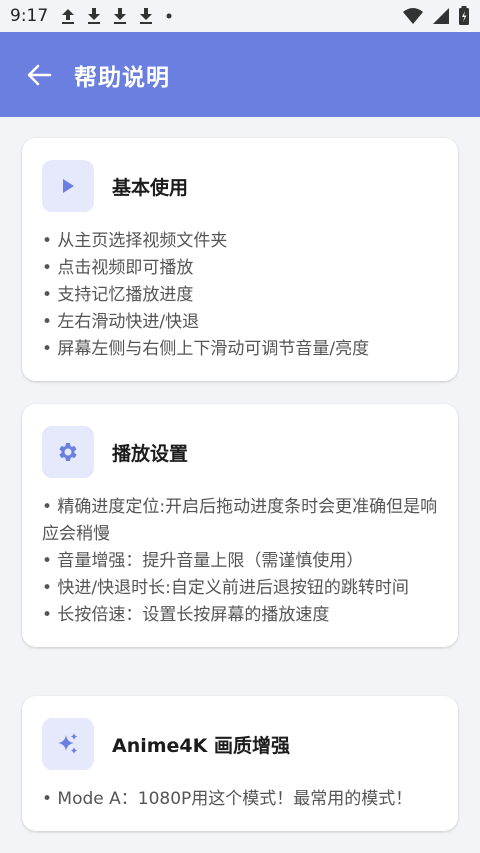  What do you see at coordinates (240, 74) in the screenshot?
I see `app-bar: 帮助说明` at bounding box center [240, 74].